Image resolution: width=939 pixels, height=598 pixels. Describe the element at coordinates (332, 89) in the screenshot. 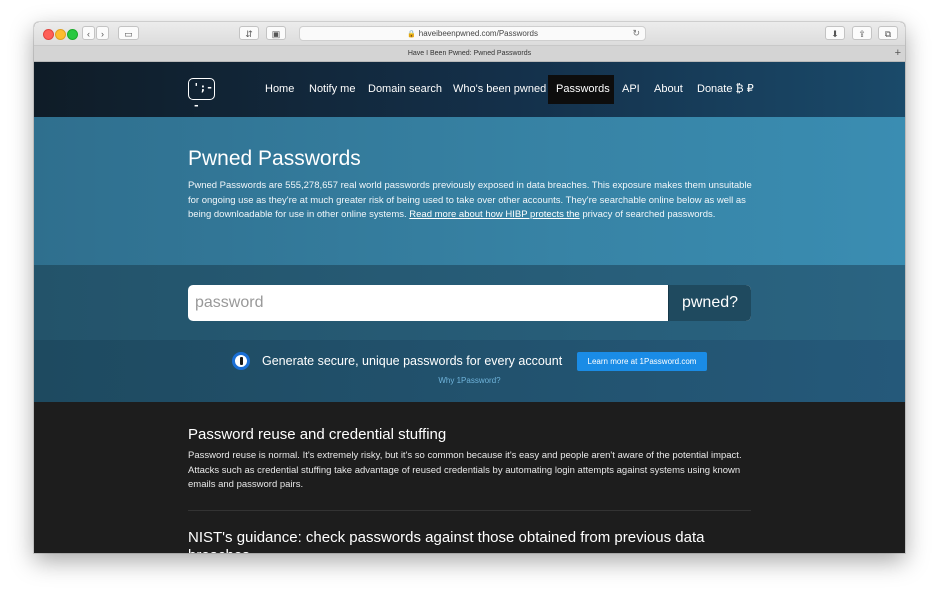

I see `nav-notify-me: Notify me` at that location.